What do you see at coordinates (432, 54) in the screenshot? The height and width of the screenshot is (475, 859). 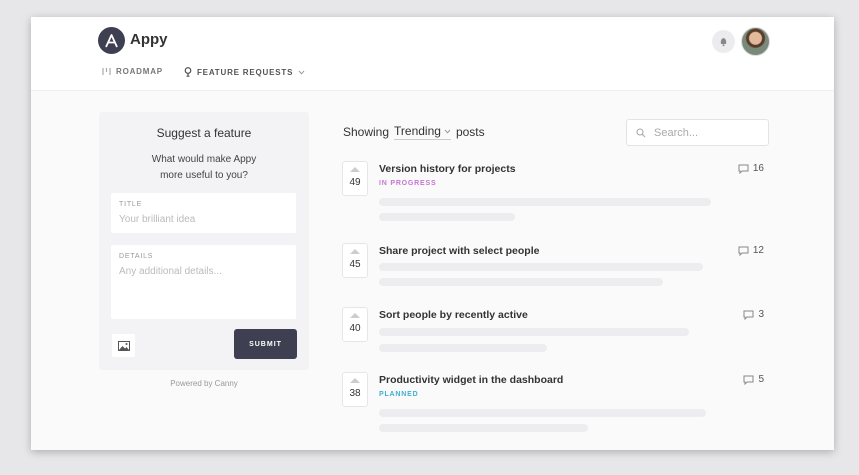 I see `top-bar: Appy ROADMAP FEATURE REQUESTS` at bounding box center [432, 54].